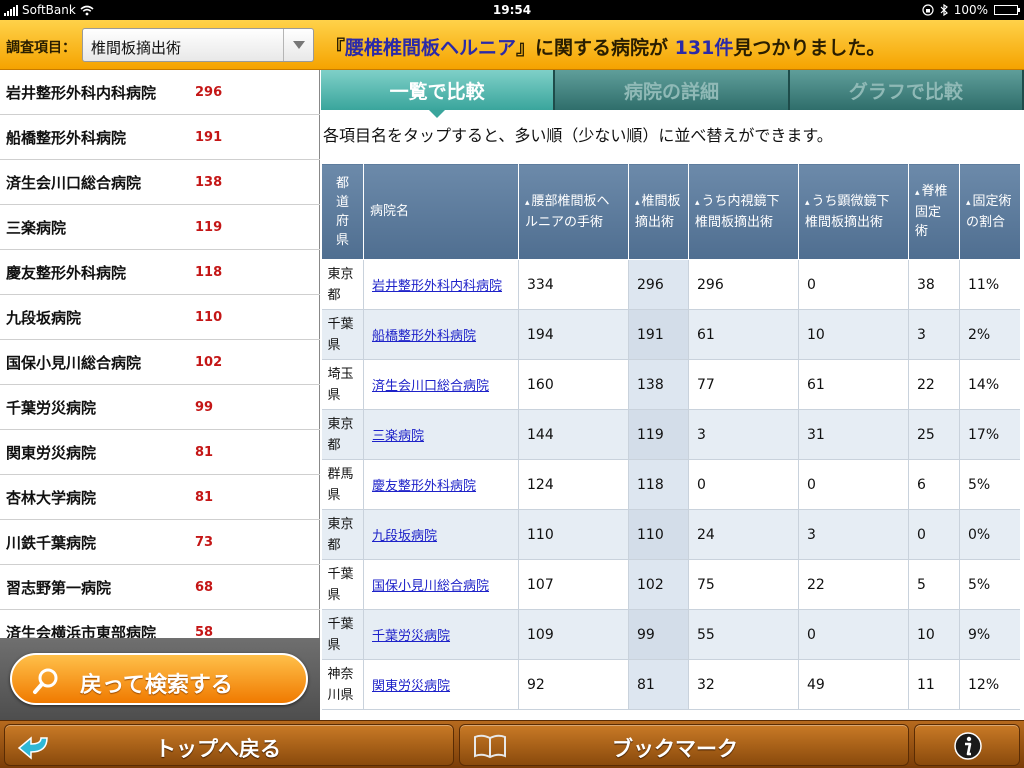 This screenshot has height=768, width=1024. I want to click on cell-fusion: 10, so click(934, 634).